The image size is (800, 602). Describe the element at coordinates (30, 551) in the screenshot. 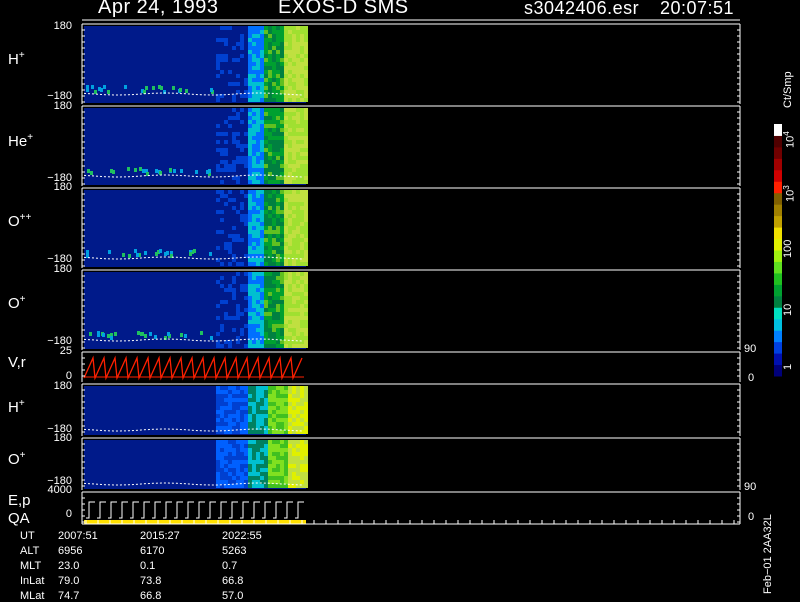

I see `orbit-row-name: ALT` at that location.